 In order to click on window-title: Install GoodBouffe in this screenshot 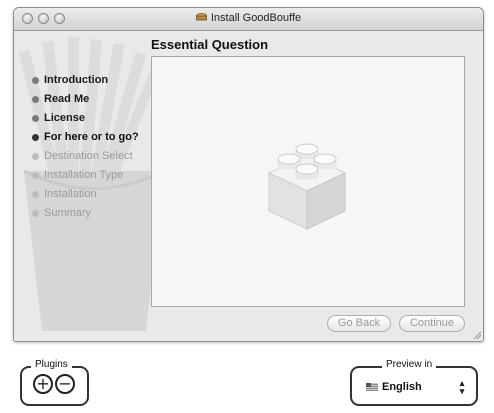, I will do `click(248, 18)`.